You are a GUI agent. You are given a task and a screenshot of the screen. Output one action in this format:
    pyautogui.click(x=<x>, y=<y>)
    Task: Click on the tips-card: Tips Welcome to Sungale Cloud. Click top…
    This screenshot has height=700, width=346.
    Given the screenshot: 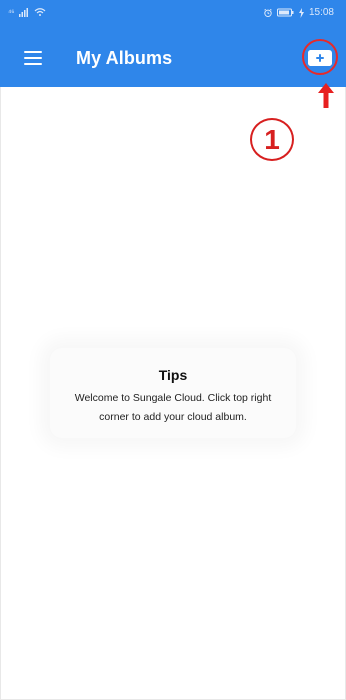 What is the action you would take?
    pyautogui.click(x=173, y=393)
    